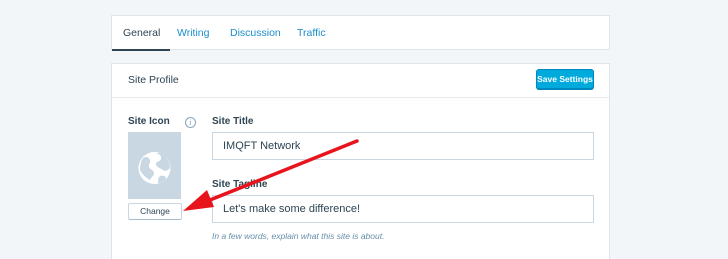 Image resolution: width=728 pixels, height=259 pixels. I want to click on site-icon-preview, so click(154, 165).